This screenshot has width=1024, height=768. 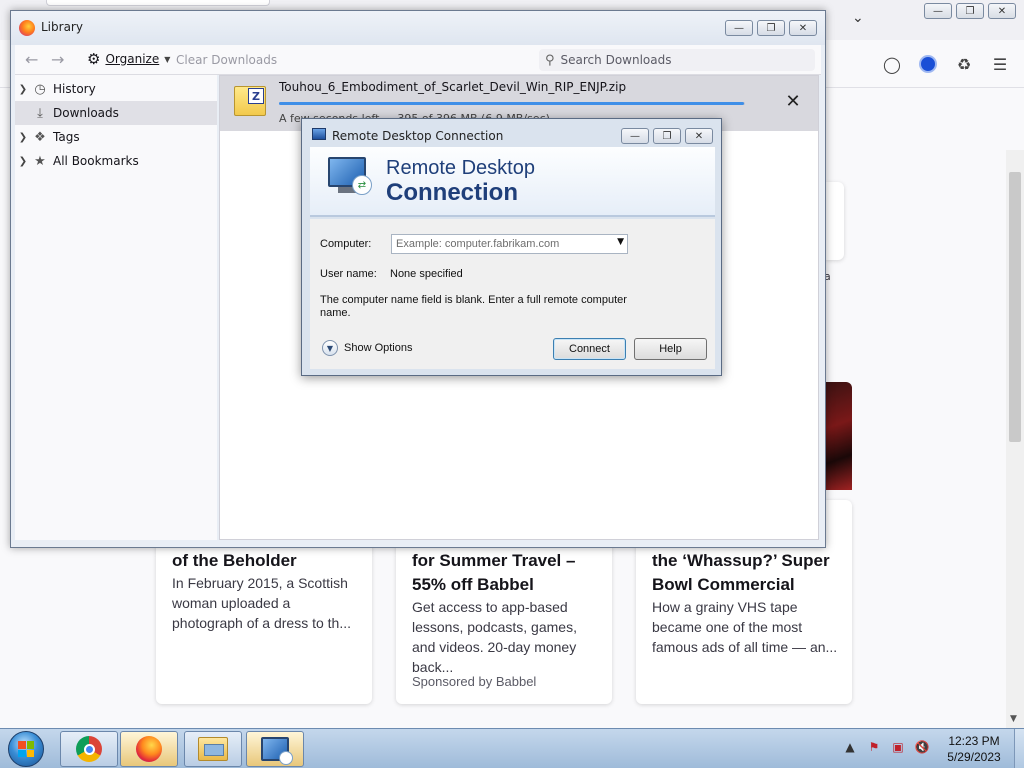 I want to click on star-icon: ★, so click(x=40, y=161).